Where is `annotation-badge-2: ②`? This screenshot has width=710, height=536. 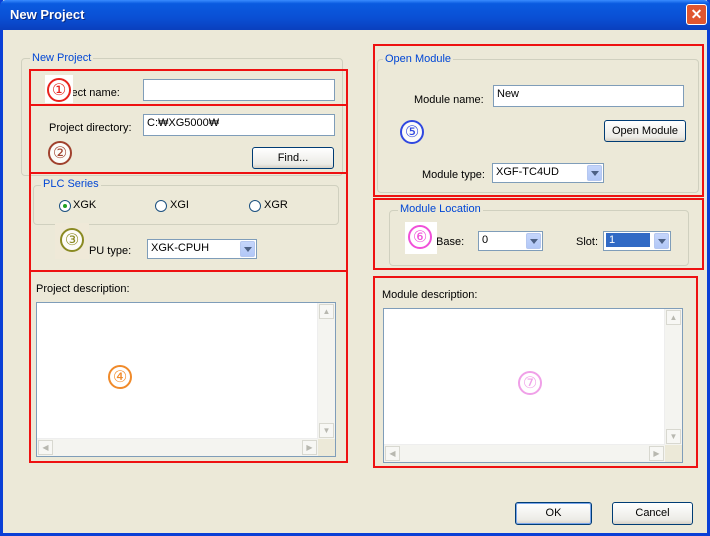 annotation-badge-2: ② is located at coordinates (60, 153).